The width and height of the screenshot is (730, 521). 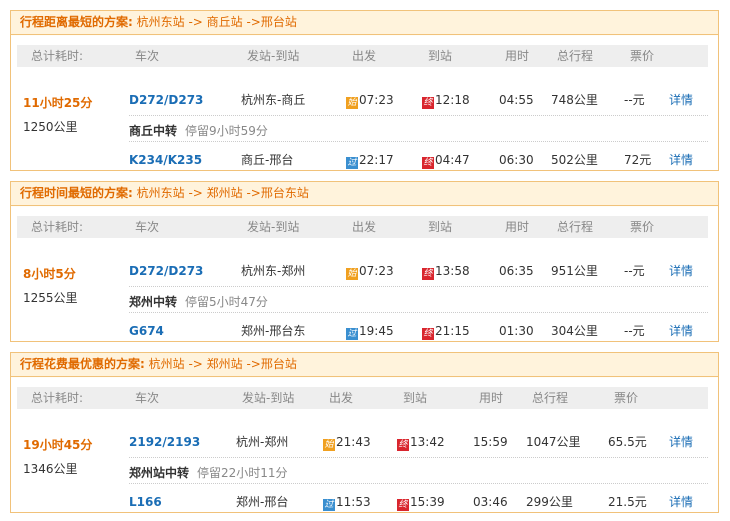 I want to click on leg-duration: 06:30, so click(x=516, y=160).